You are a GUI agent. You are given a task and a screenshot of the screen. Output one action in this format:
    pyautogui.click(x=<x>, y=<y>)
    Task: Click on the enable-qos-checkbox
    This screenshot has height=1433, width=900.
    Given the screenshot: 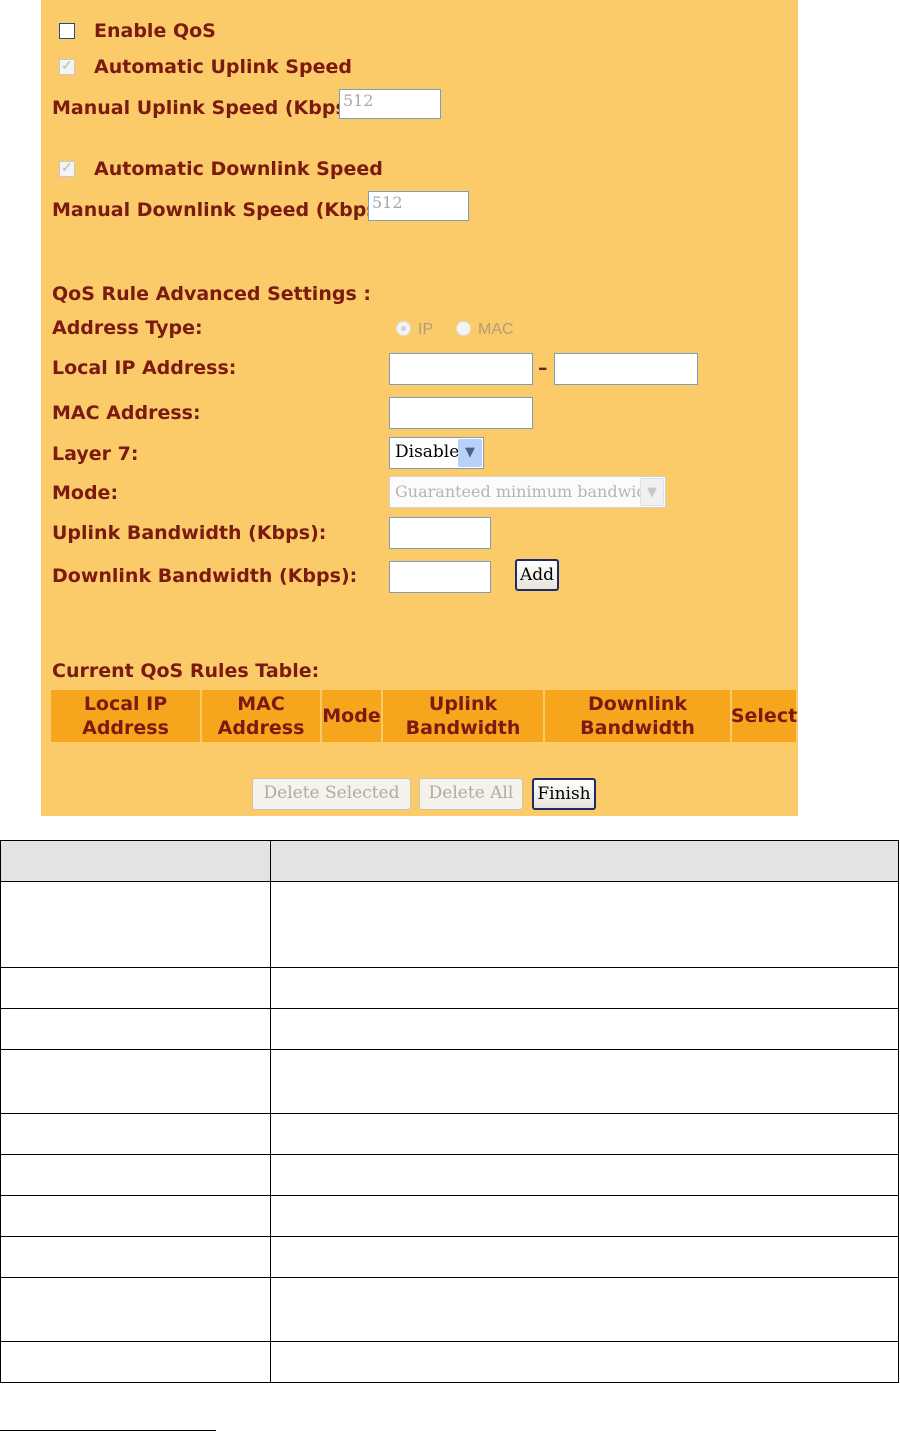 What is the action you would take?
    pyautogui.click(x=67, y=31)
    